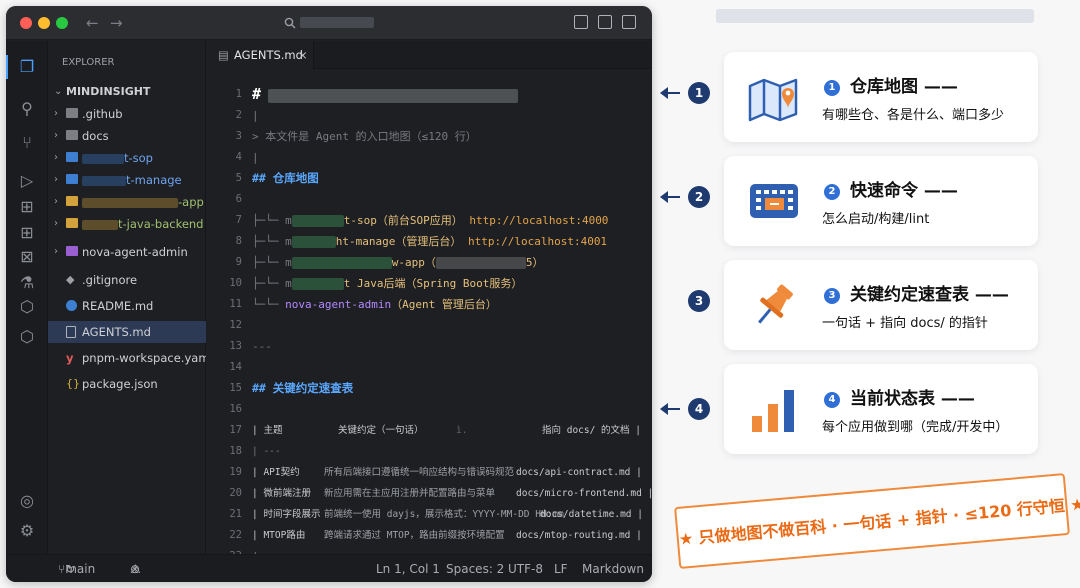 The width and height of the screenshot is (1080, 588). What do you see at coordinates (774, 201) in the screenshot?
I see `keyboard-icon` at bounding box center [774, 201].